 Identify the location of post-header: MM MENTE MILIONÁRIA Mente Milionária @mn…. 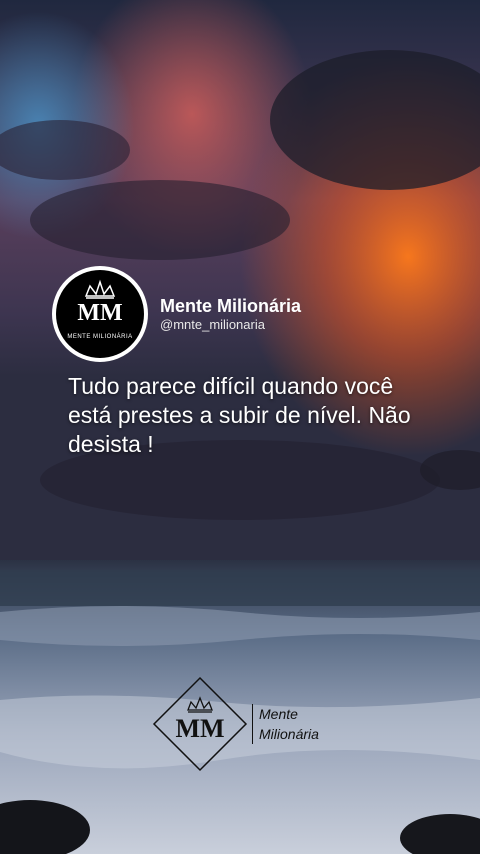
(176, 314).